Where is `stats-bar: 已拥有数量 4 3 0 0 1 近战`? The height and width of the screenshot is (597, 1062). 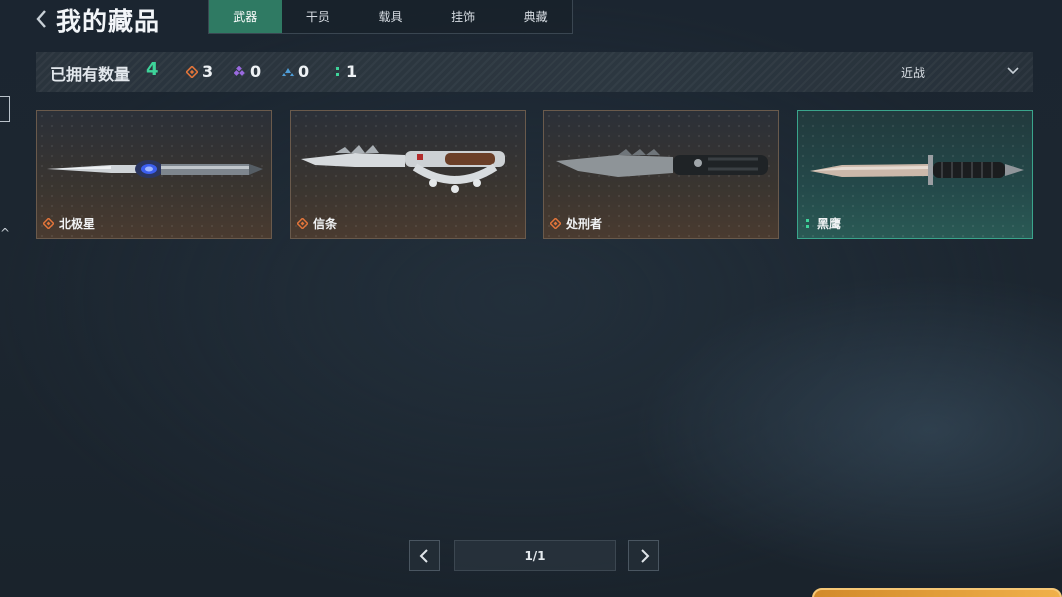 stats-bar: 已拥有数量 4 3 0 0 1 近战 is located at coordinates (534, 72).